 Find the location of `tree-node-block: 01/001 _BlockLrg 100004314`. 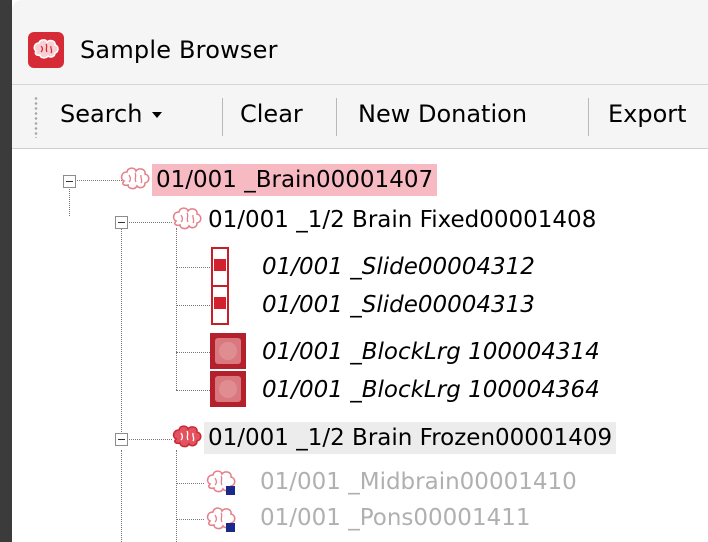

tree-node-block: 01/001 _BlockLrg 100004314 is located at coordinates (431, 352).